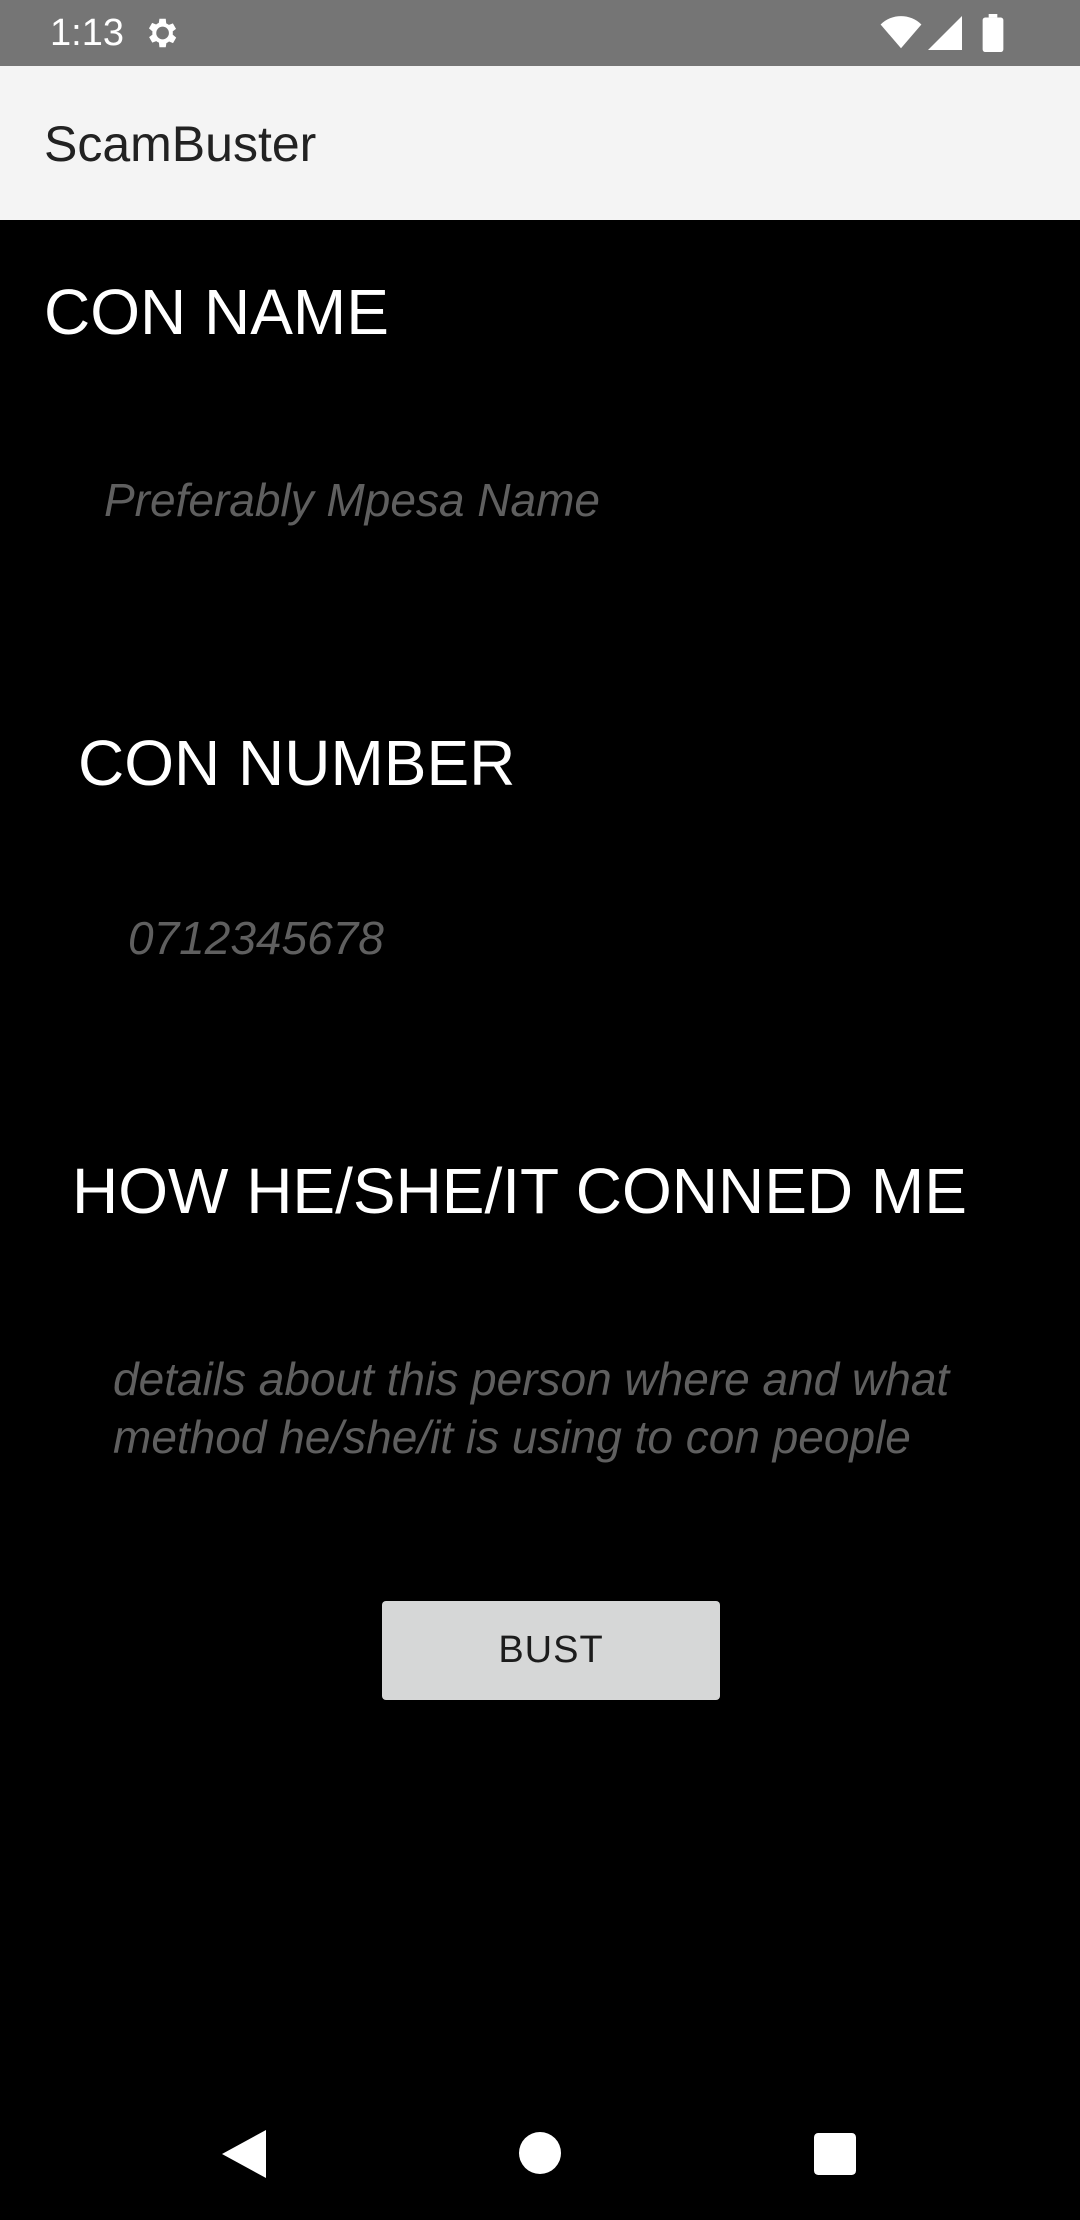 The height and width of the screenshot is (2220, 1080). I want to click on battery-icon, so click(993, 33).